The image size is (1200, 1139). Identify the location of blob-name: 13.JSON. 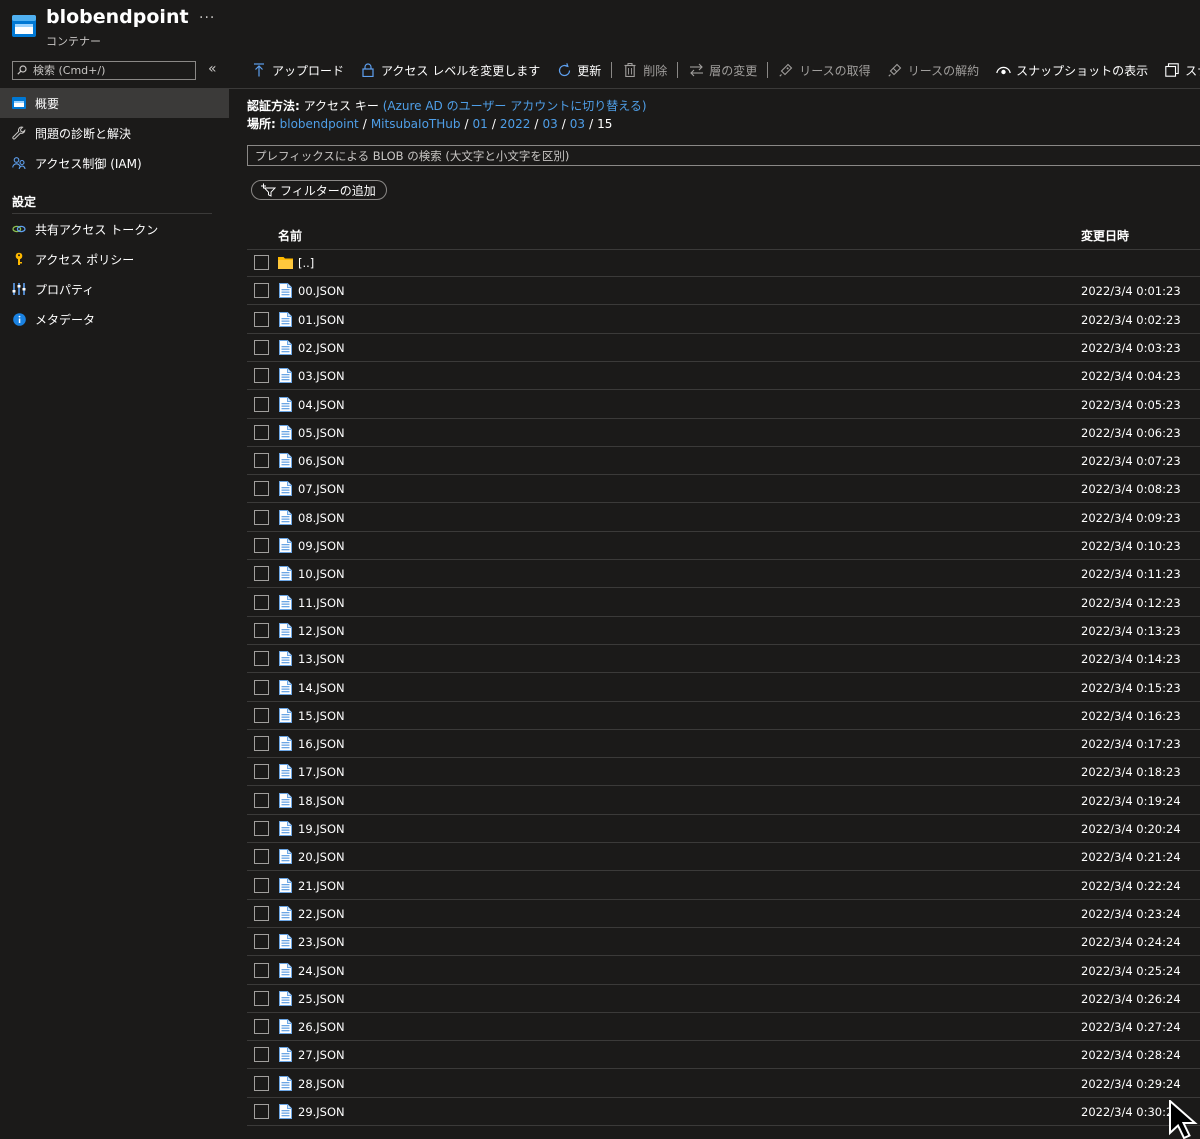
(321, 659).